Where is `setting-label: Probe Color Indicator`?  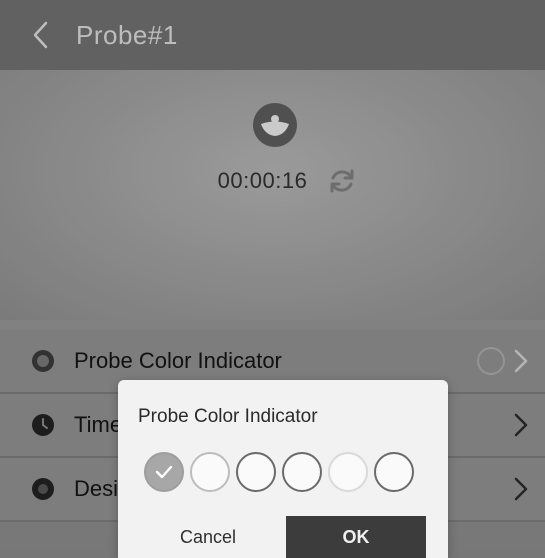 setting-label: Probe Color Indicator is located at coordinates (178, 360).